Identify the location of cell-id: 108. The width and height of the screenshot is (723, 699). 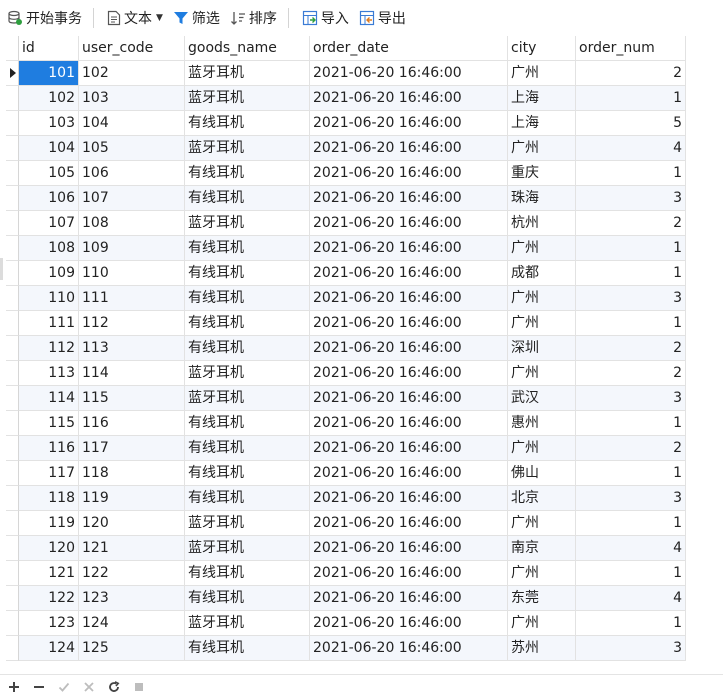
(49, 248).